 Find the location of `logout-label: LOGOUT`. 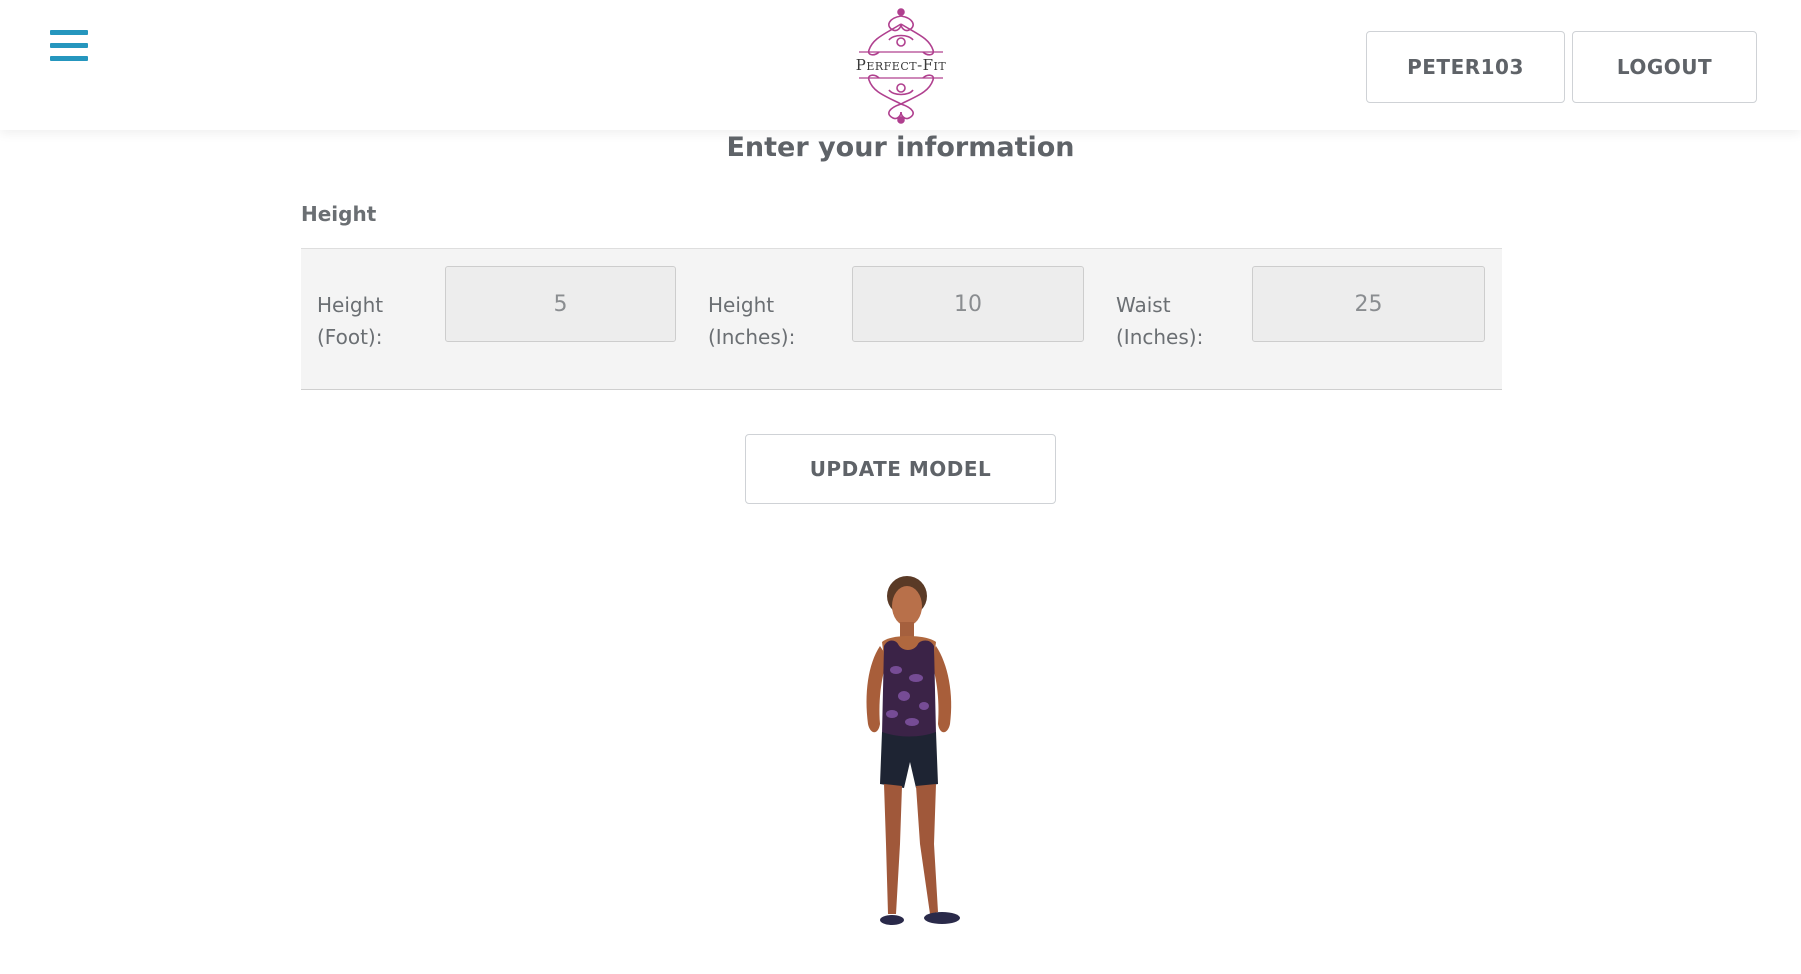

logout-label: LOGOUT is located at coordinates (1664, 67).